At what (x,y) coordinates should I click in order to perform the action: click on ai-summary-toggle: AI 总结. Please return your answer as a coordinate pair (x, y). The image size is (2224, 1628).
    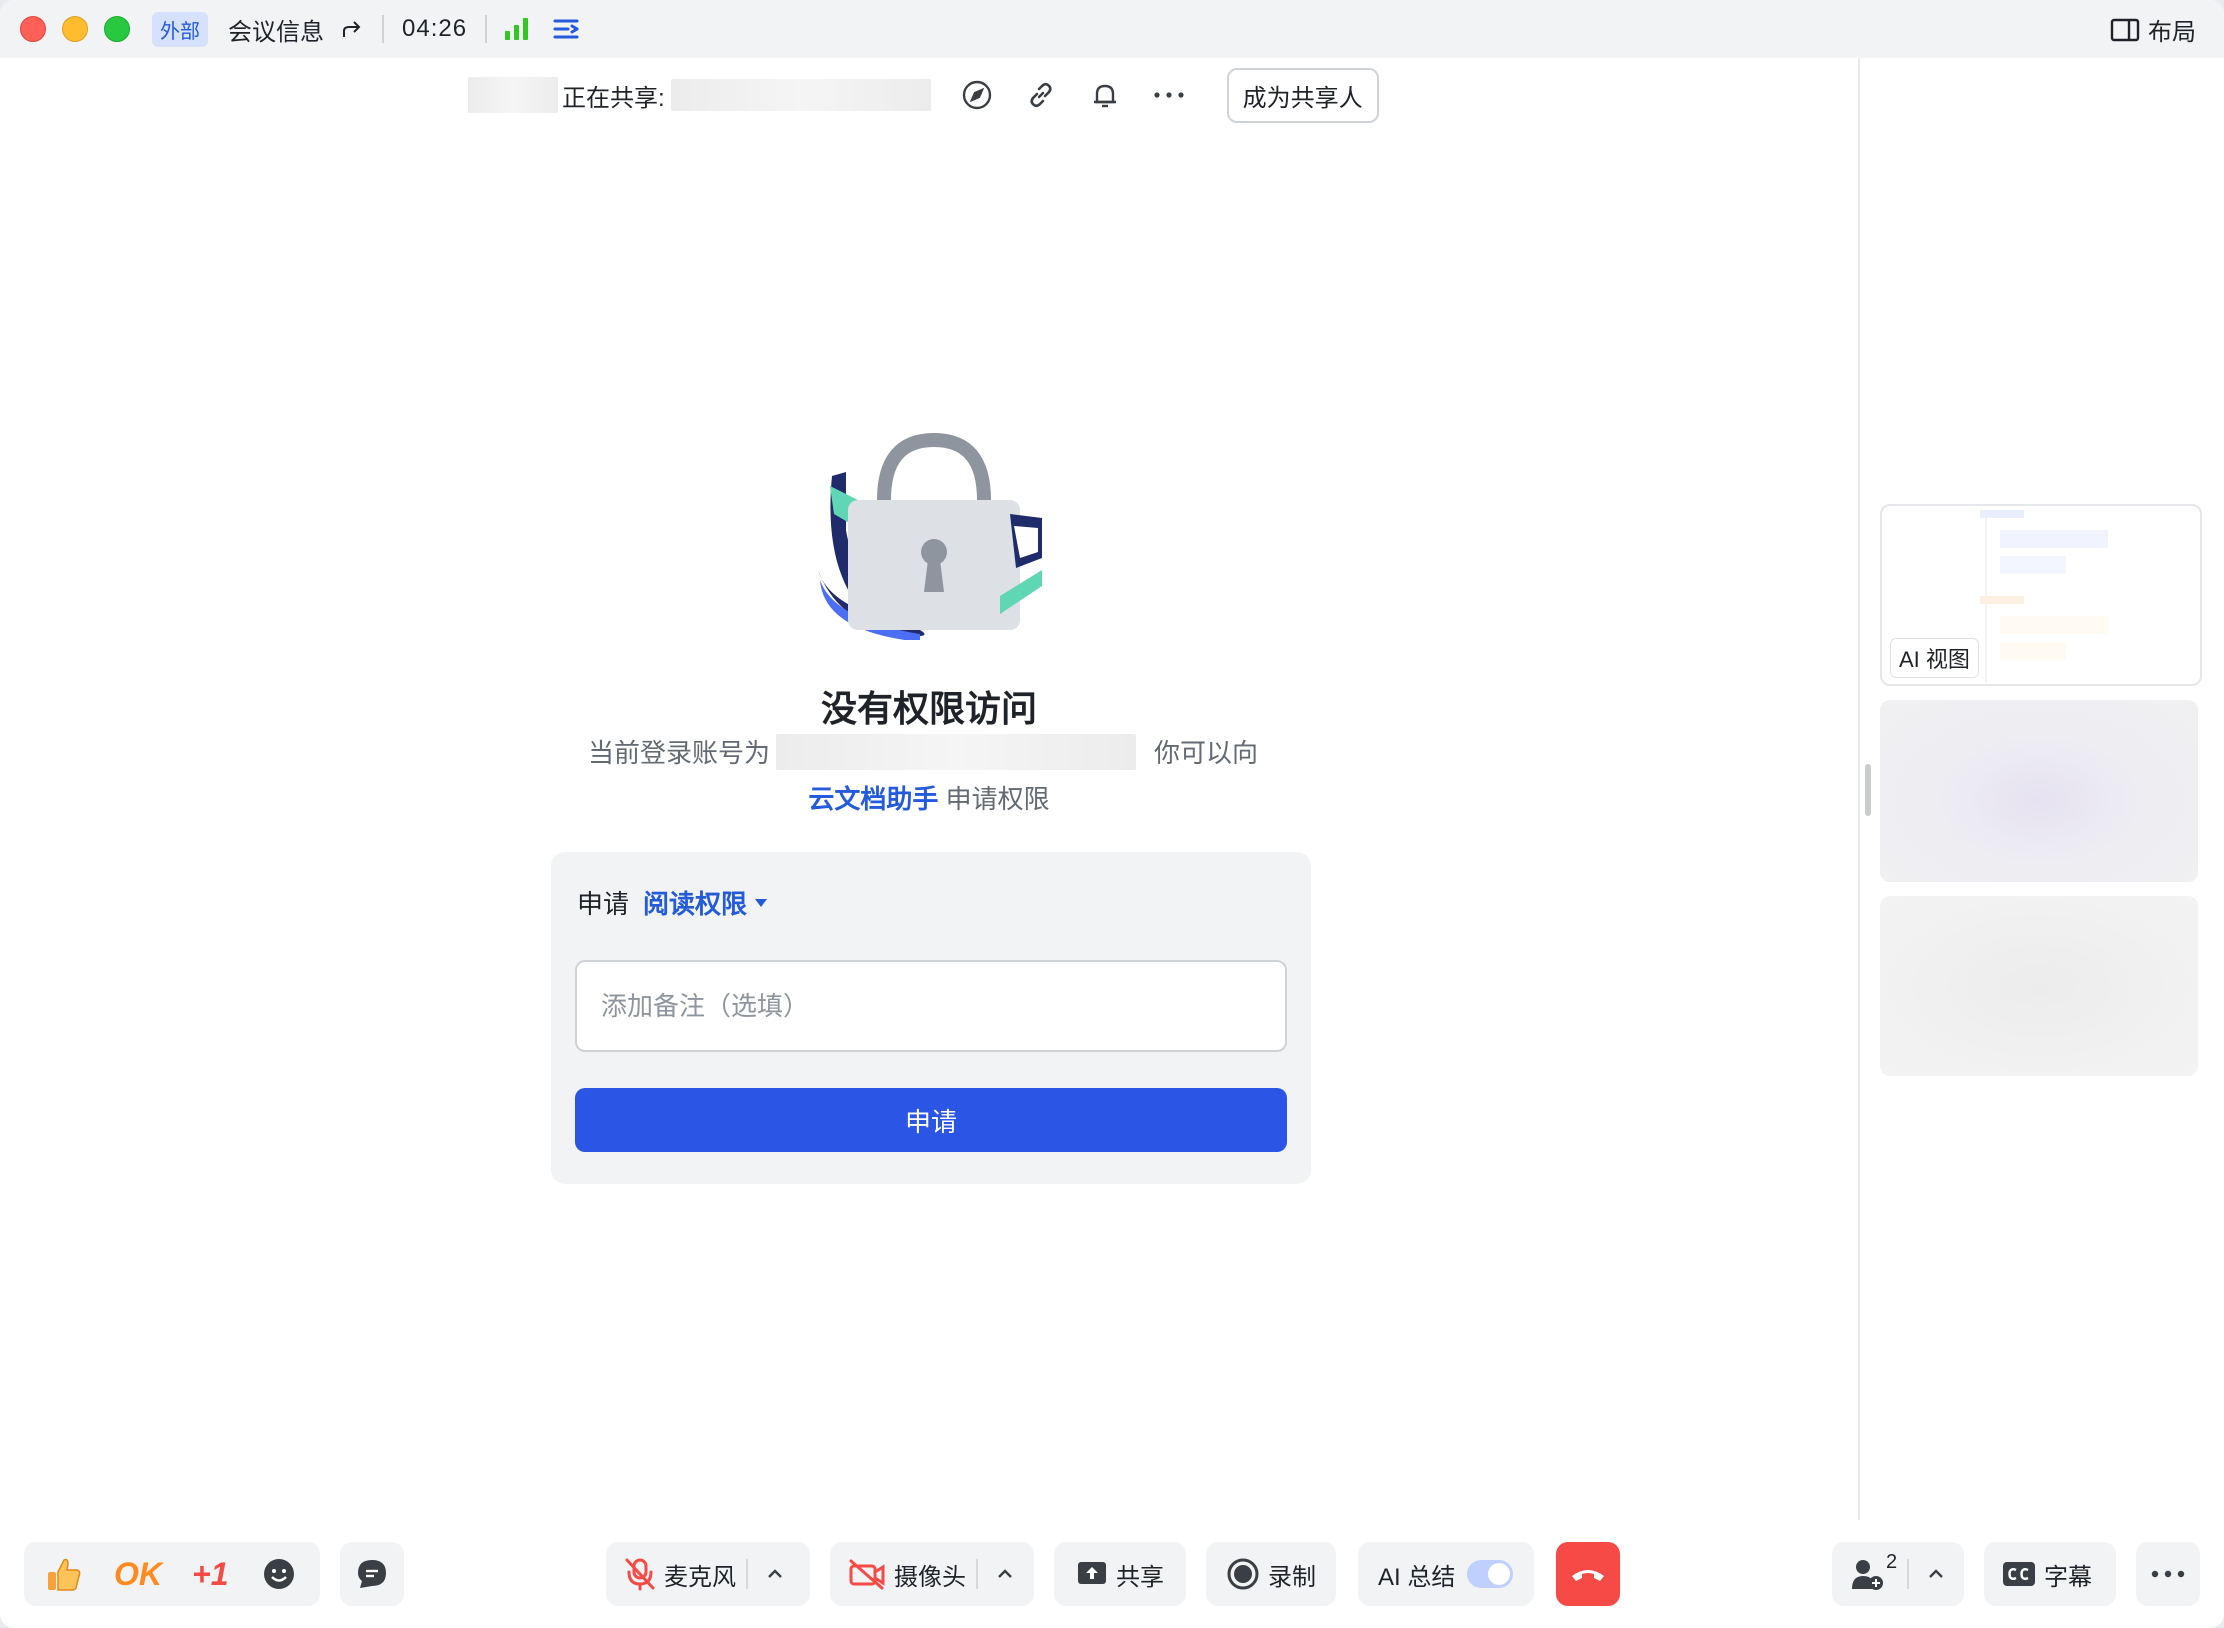
    Looking at the image, I should click on (1446, 1574).